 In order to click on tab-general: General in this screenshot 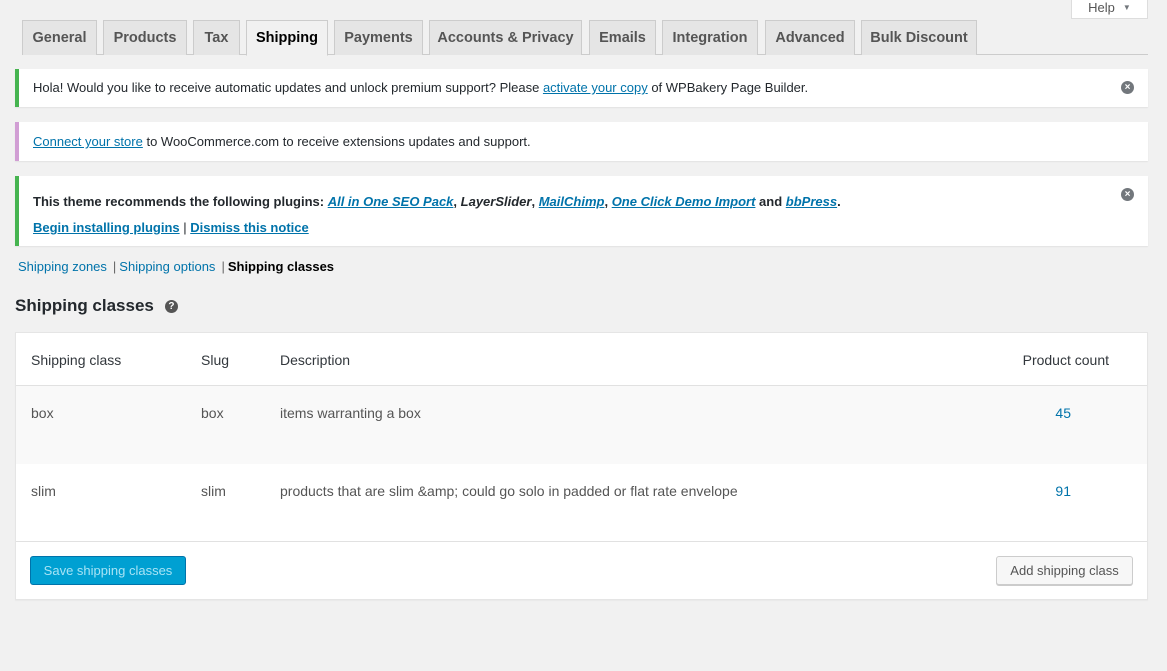, I will do `click(59, 37)`.